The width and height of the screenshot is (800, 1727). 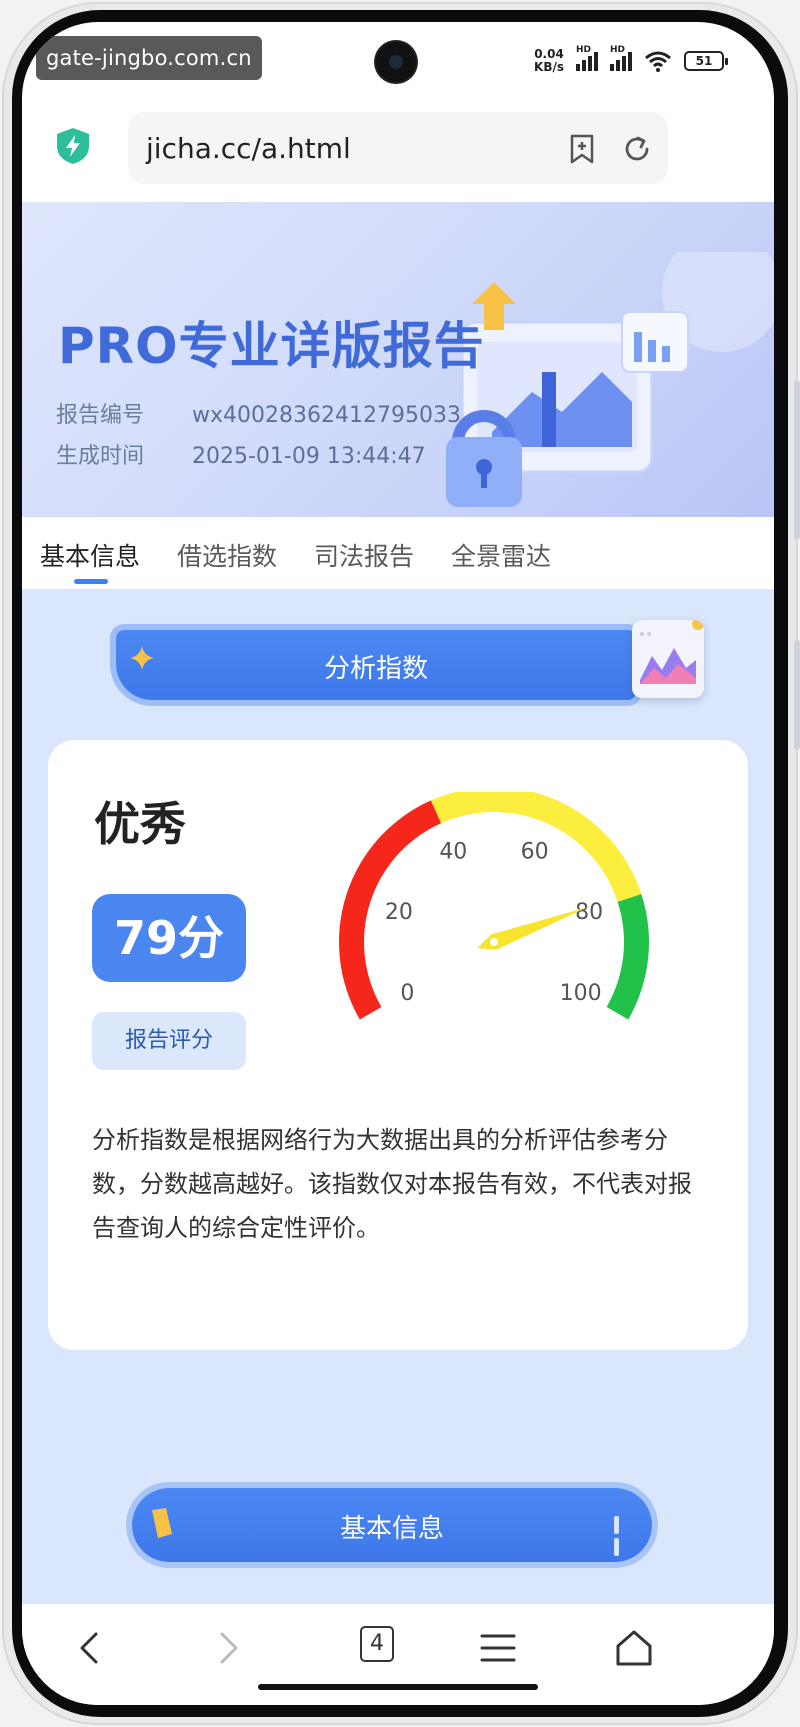 I want to click on tab-judicial-report: 司法报告, so click(x=364, y=555).